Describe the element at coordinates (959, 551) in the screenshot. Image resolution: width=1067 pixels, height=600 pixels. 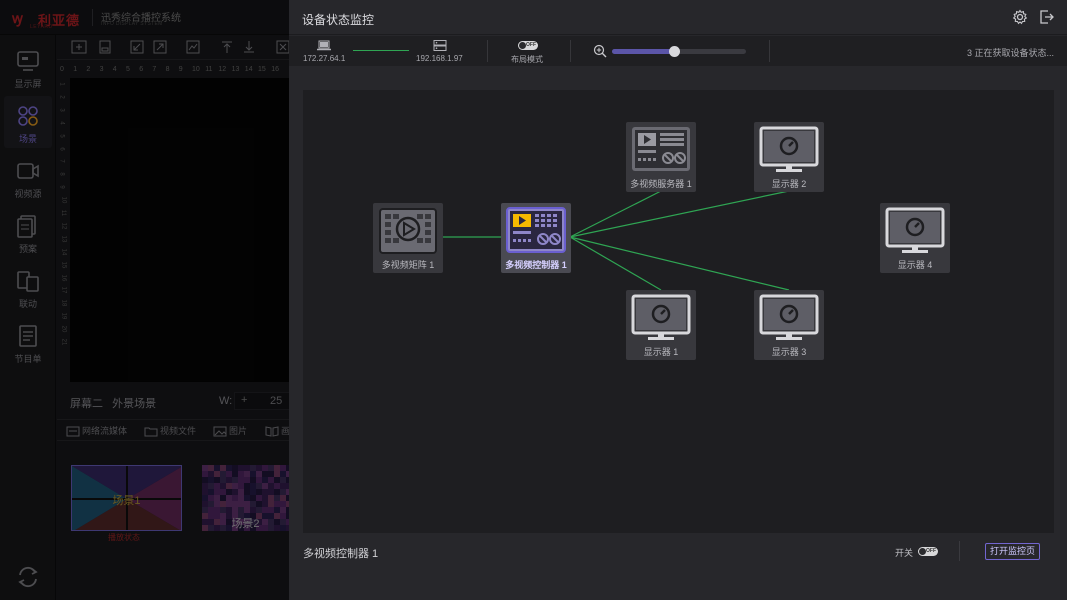
I see `footer-separator` at that location.